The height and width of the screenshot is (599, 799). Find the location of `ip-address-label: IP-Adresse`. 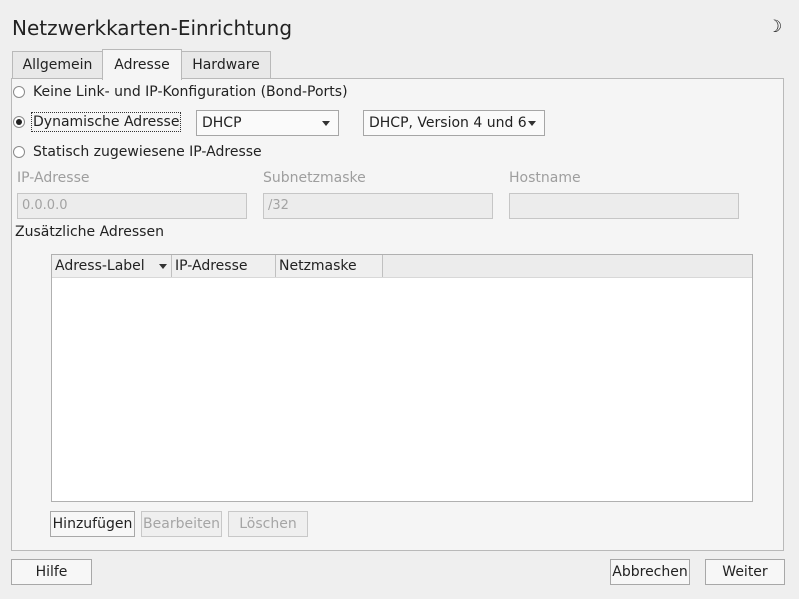

ip-address-label: IP-Adresse is located at coordinates (53, 178).